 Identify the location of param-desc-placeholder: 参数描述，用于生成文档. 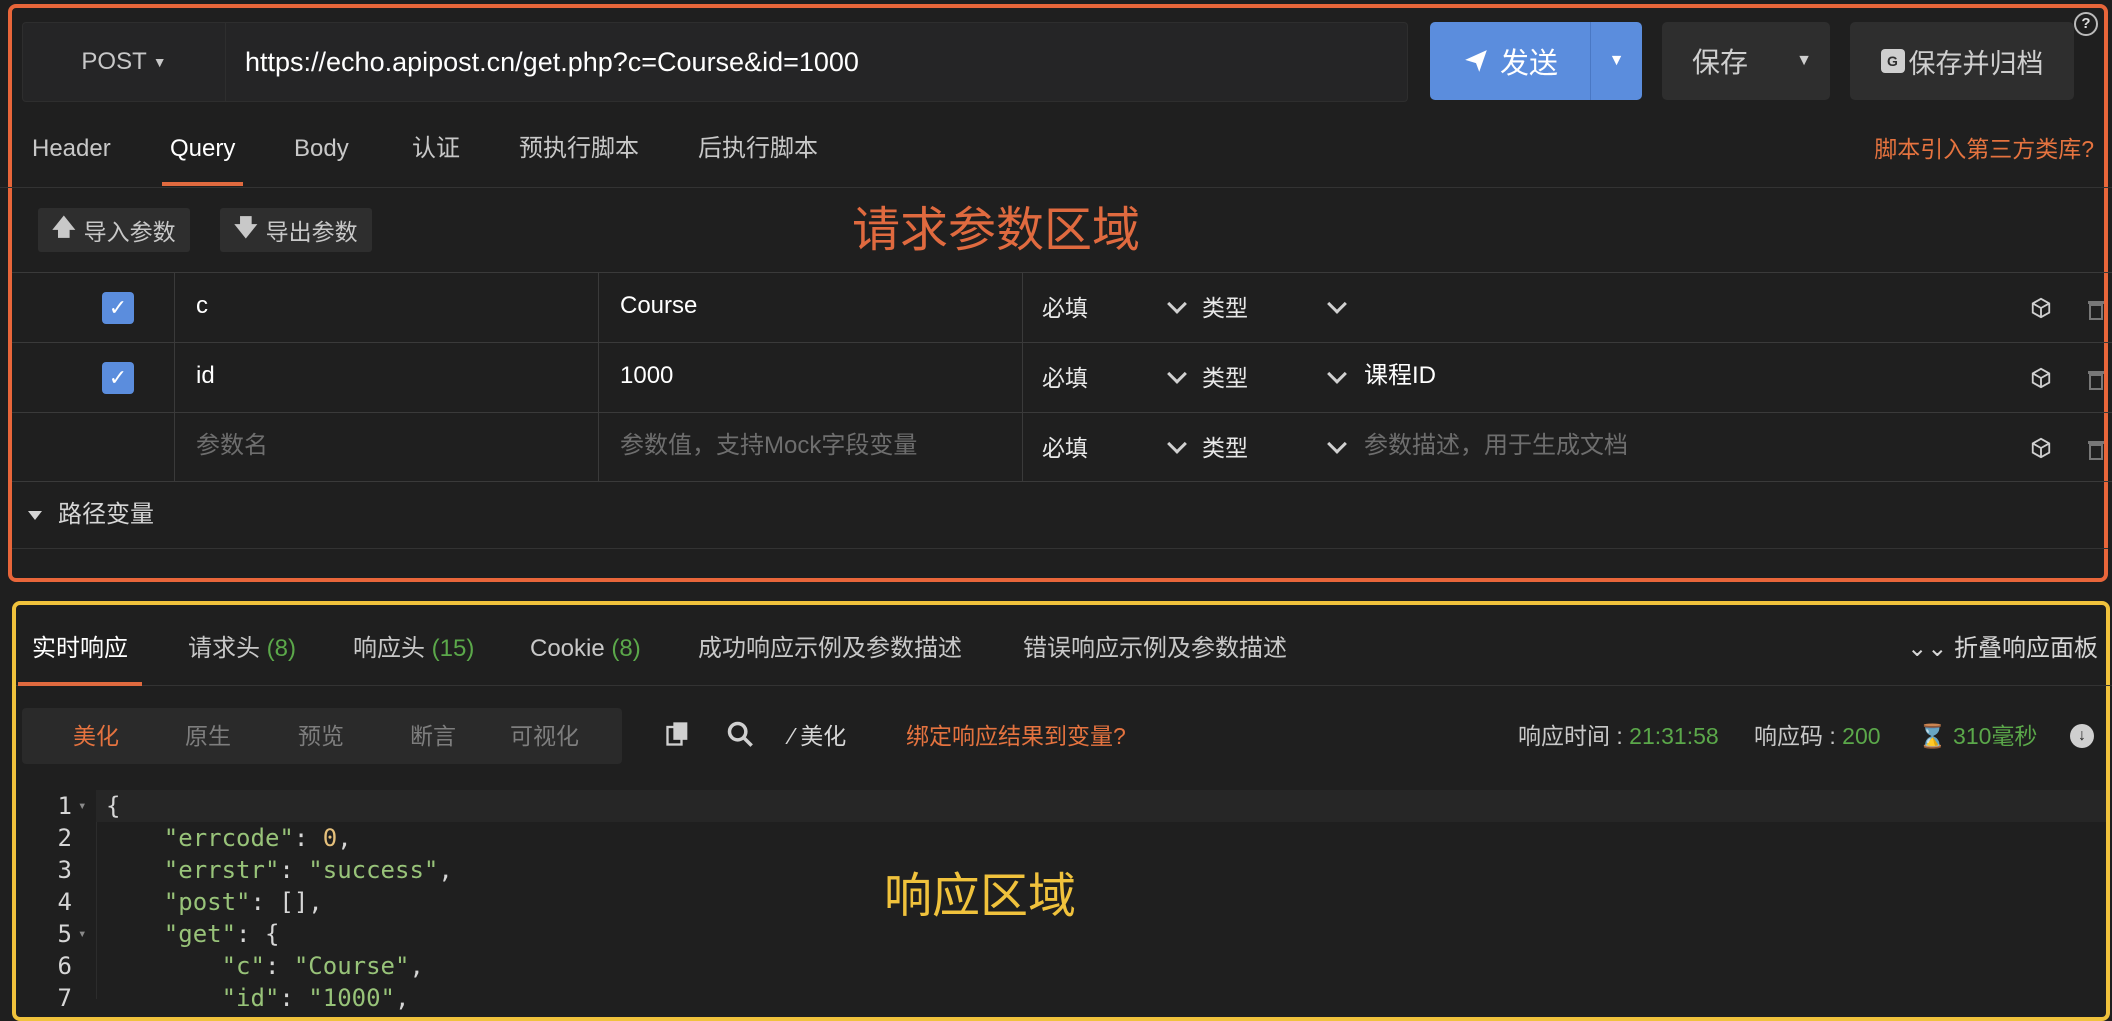
(1496, 447).